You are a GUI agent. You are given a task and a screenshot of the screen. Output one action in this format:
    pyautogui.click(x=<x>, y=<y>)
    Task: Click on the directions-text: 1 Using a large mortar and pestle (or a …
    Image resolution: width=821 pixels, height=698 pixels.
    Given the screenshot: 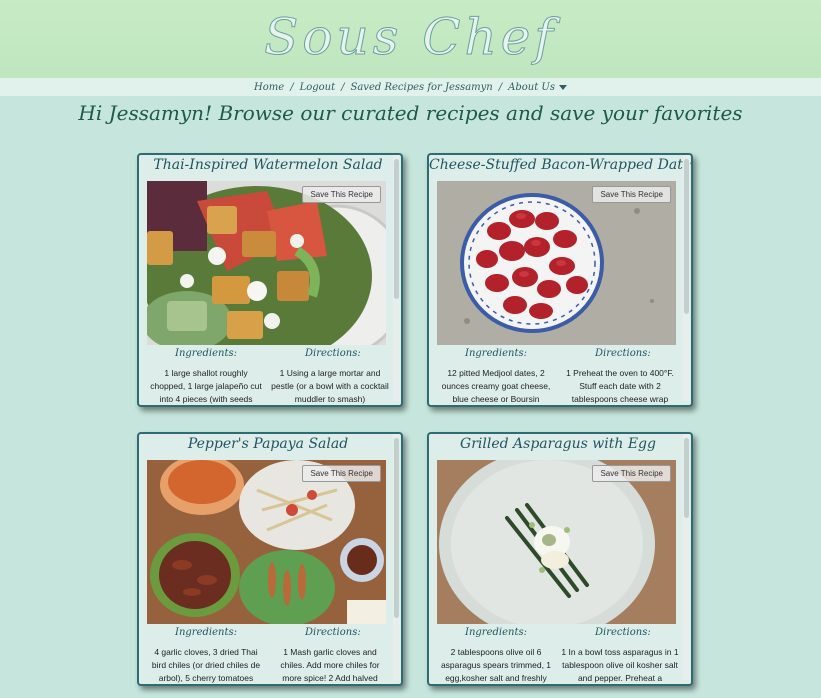 What is the action you would take?
    pyautogui.click(x=330, y=386)
    